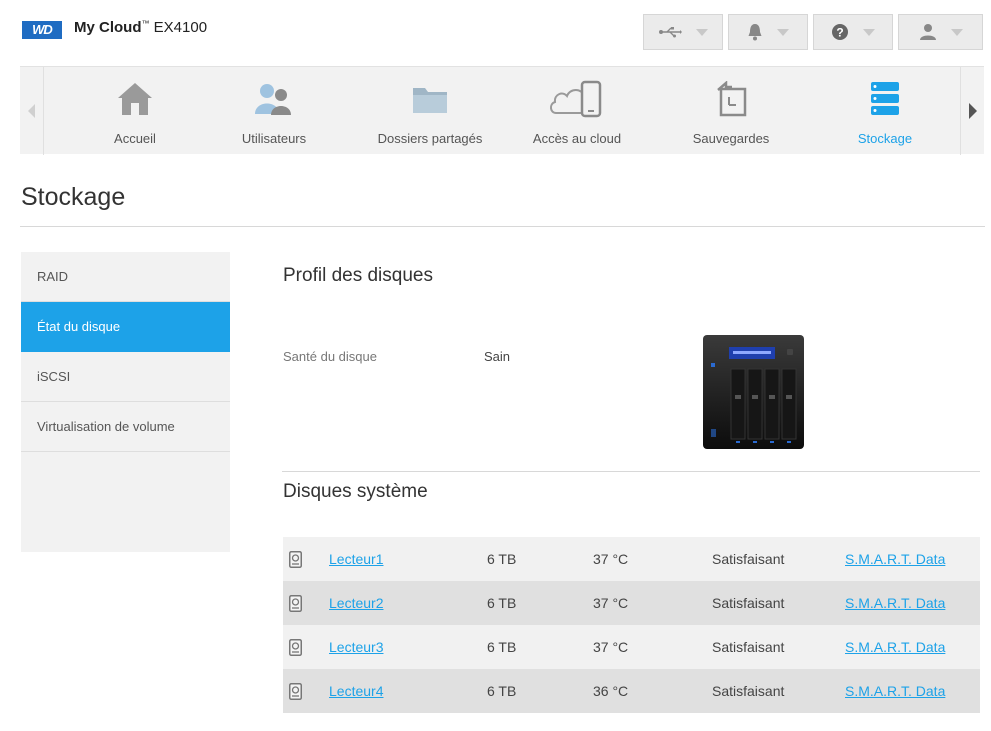 Image resolution: width=991 pixels, height=731 pixels. Describe the element at coordinates (356, 691) in the screenshot. I see `drive-name-link: Lecteur4` at that location.